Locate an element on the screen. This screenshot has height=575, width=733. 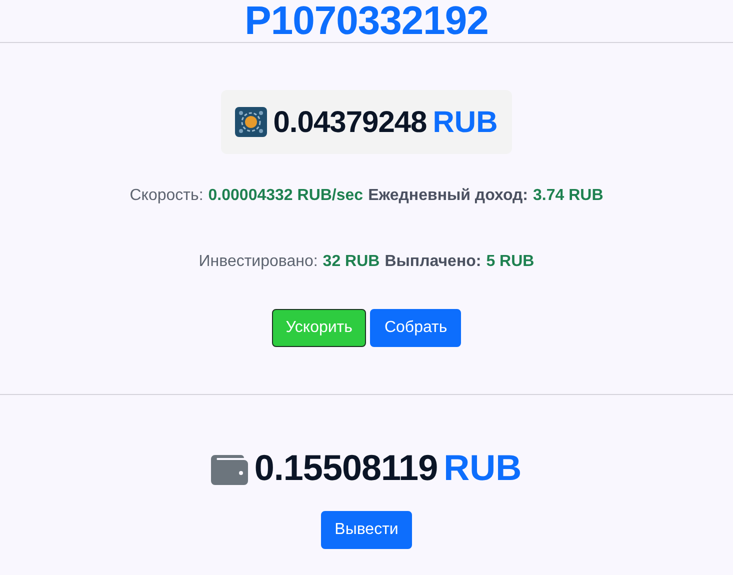
action-button: Вывести is located at coordinates (366, 530).